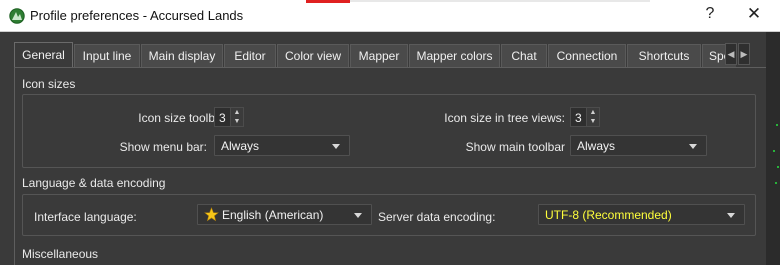 The image size is (780, 265). I want to click on title-bar: Profile preferences - Accursed Lands ? ✕, so click(390, 16).